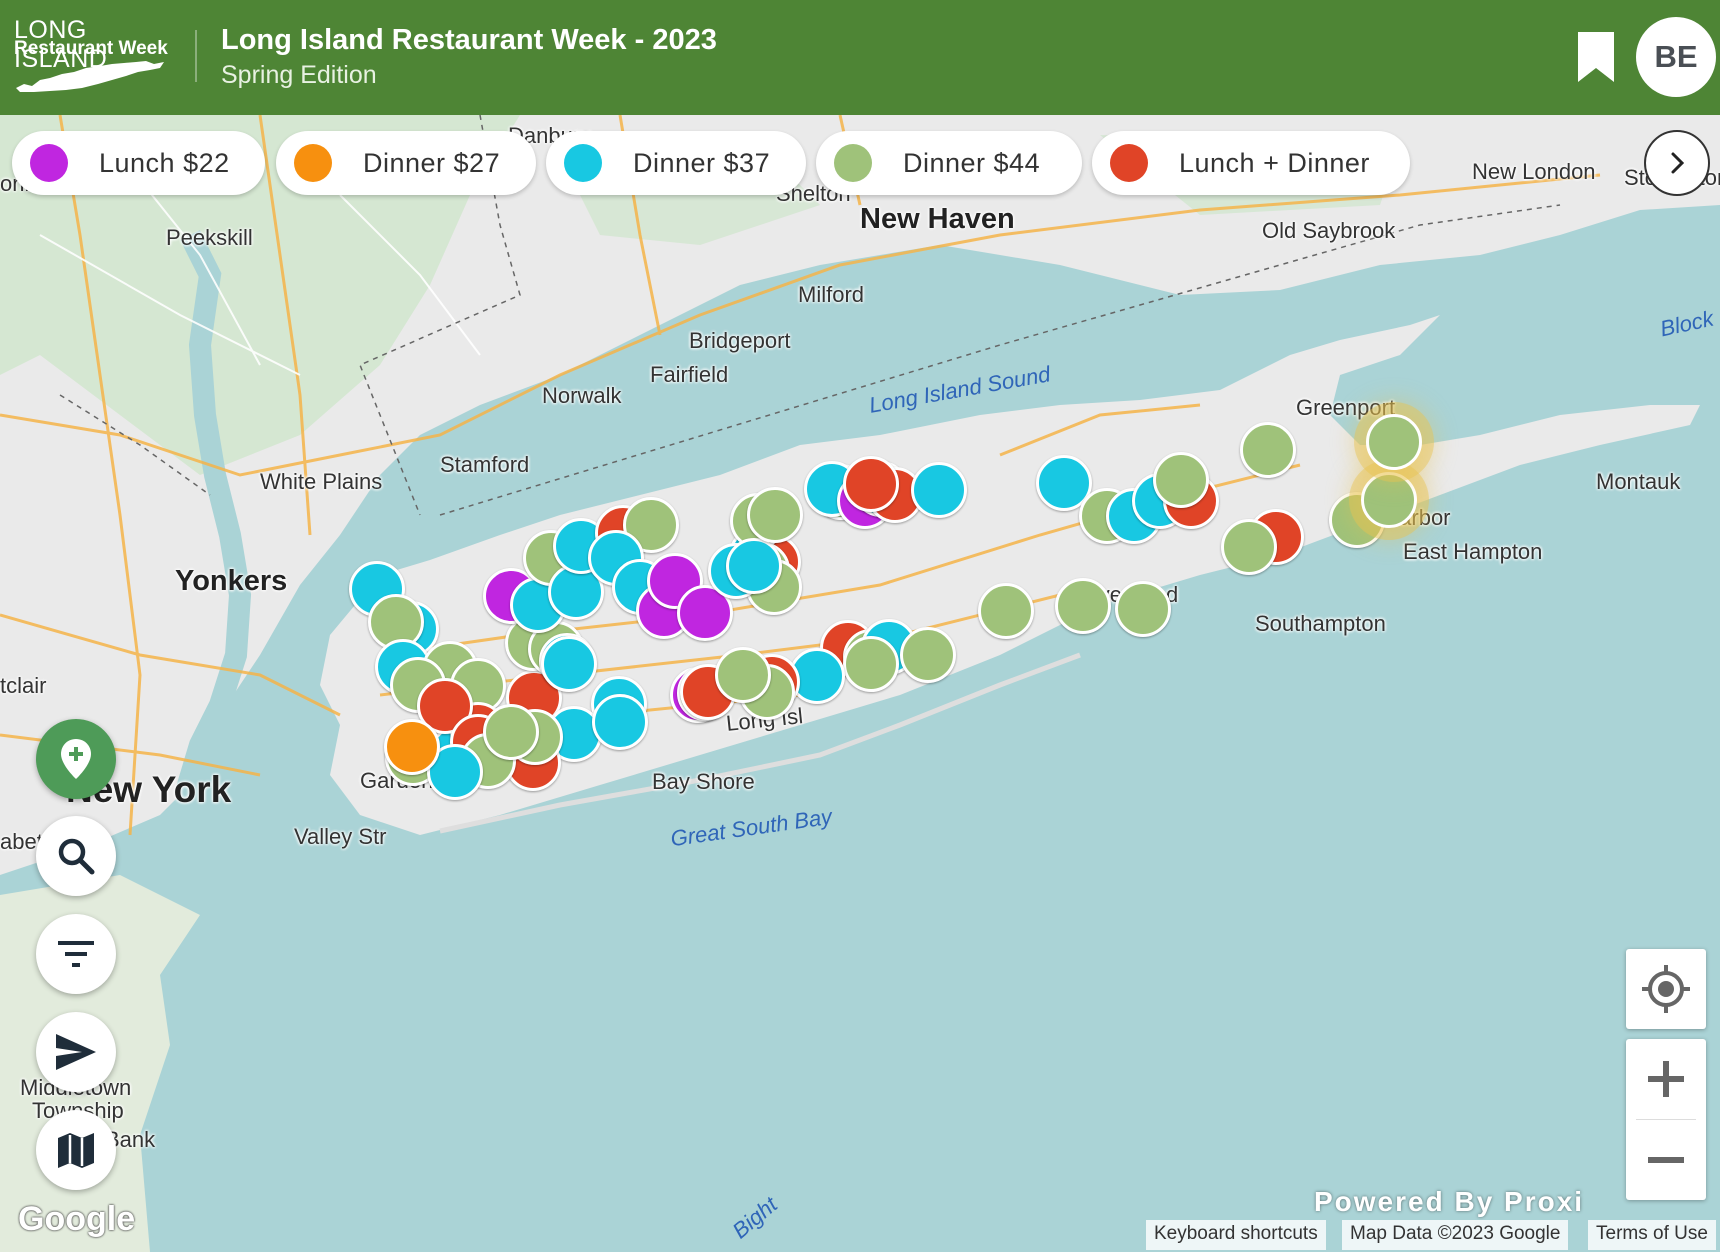 The image size is (1720, 1252). I want to click on app-logo: LONG ISLAND Restaurant Week, so click(94, 55).